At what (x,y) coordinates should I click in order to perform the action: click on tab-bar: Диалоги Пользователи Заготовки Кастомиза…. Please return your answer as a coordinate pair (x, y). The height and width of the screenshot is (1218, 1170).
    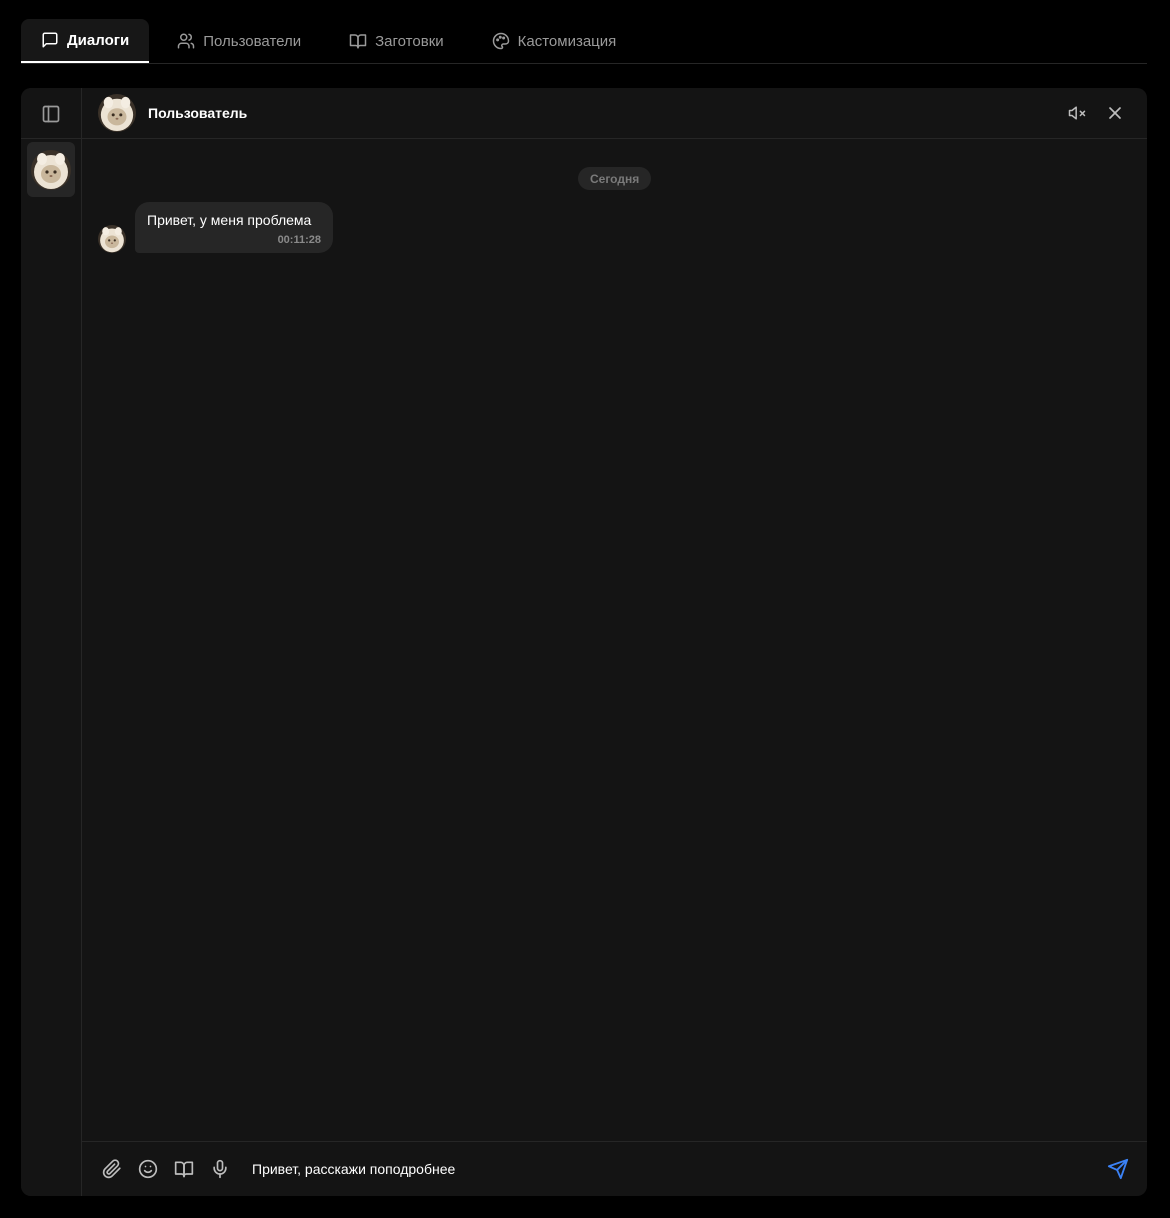
    Looking at the image, I should click on (584, 41).